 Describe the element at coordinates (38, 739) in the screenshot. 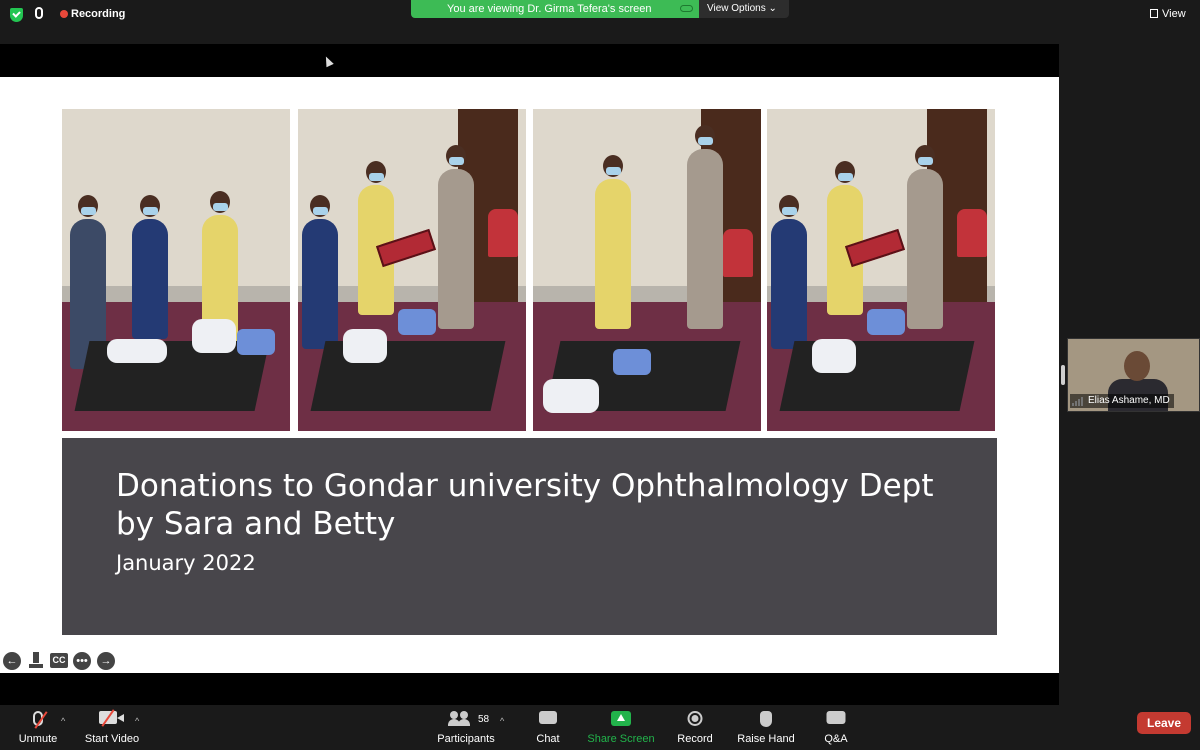

I see `unmute-label: Unmute` at that location.